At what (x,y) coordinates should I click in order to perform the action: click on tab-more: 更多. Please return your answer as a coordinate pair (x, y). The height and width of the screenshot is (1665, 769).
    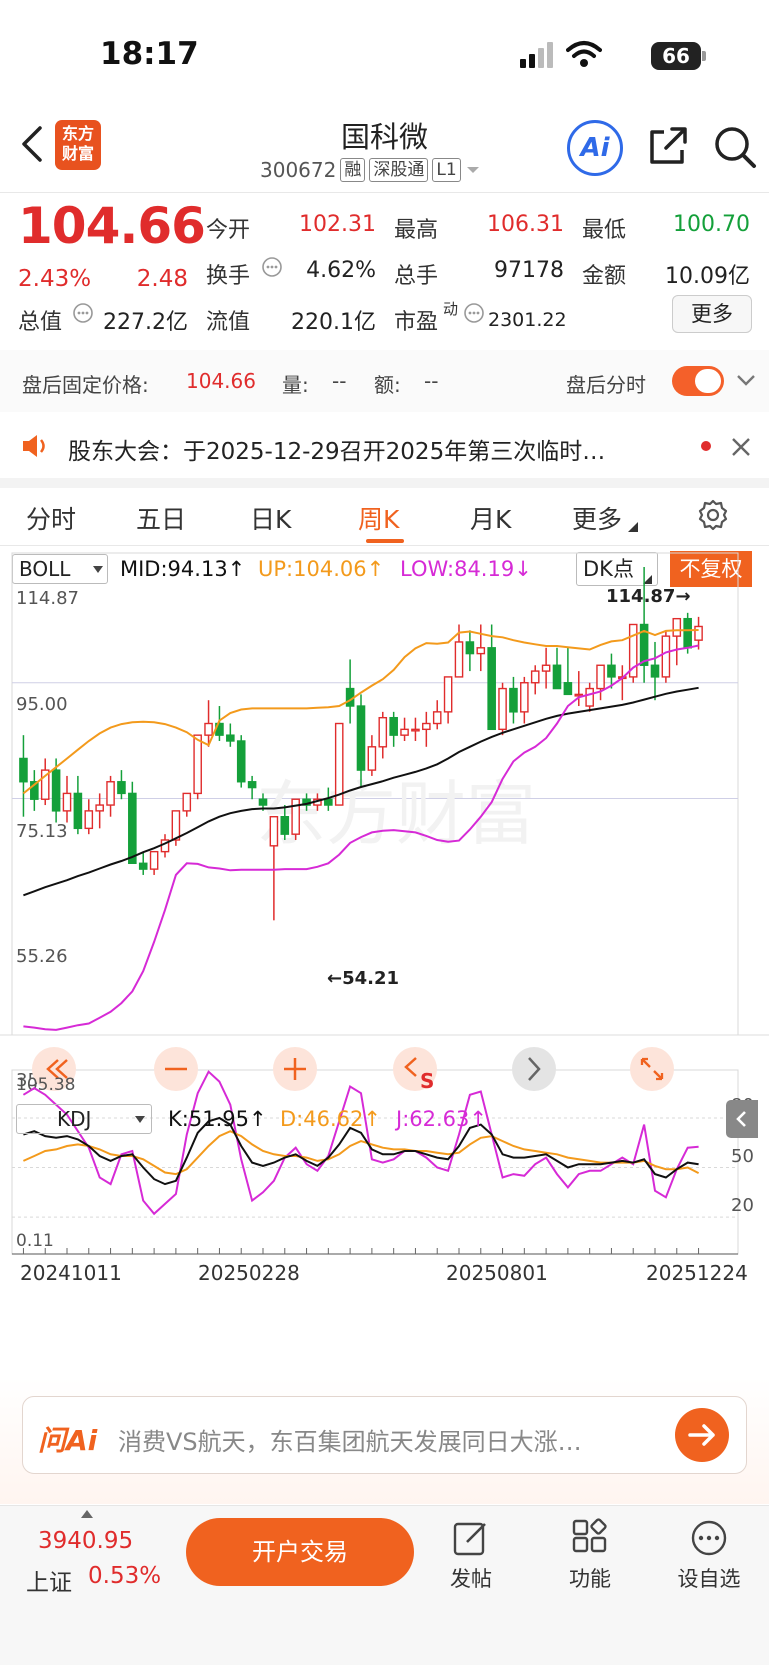
    Looking at the image, I should click on (597, 518).